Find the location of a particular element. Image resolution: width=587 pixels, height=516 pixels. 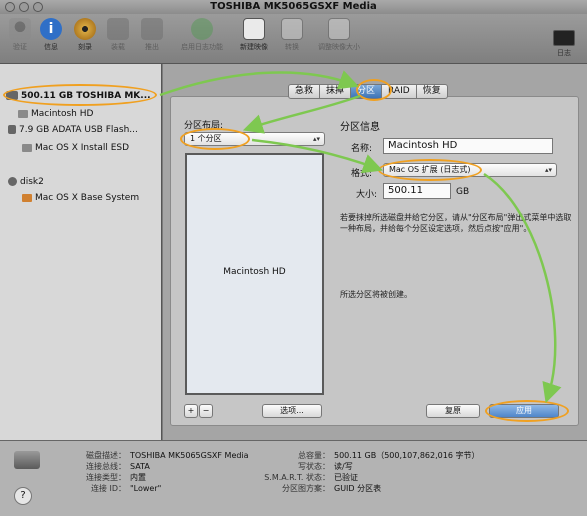

info-write-status: 写状态： 读/写 is located at coordinates (325, 466).